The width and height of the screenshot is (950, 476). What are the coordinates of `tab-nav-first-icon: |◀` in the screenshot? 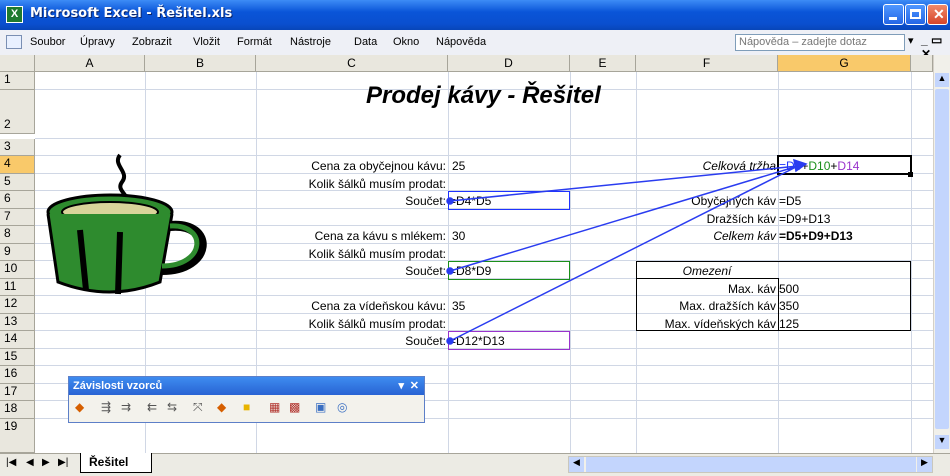 It's located at (11, 462).